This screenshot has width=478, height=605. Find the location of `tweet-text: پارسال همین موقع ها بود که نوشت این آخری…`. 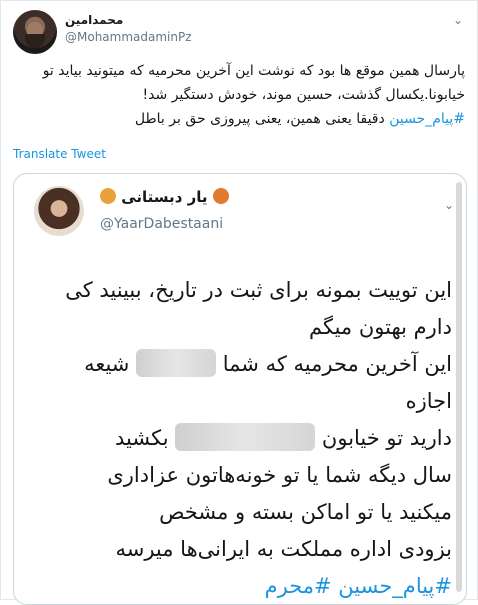

tweet-text: پارسال همین موقع ها بود که نوشت این آخری… is located at coordinates (239, 95).